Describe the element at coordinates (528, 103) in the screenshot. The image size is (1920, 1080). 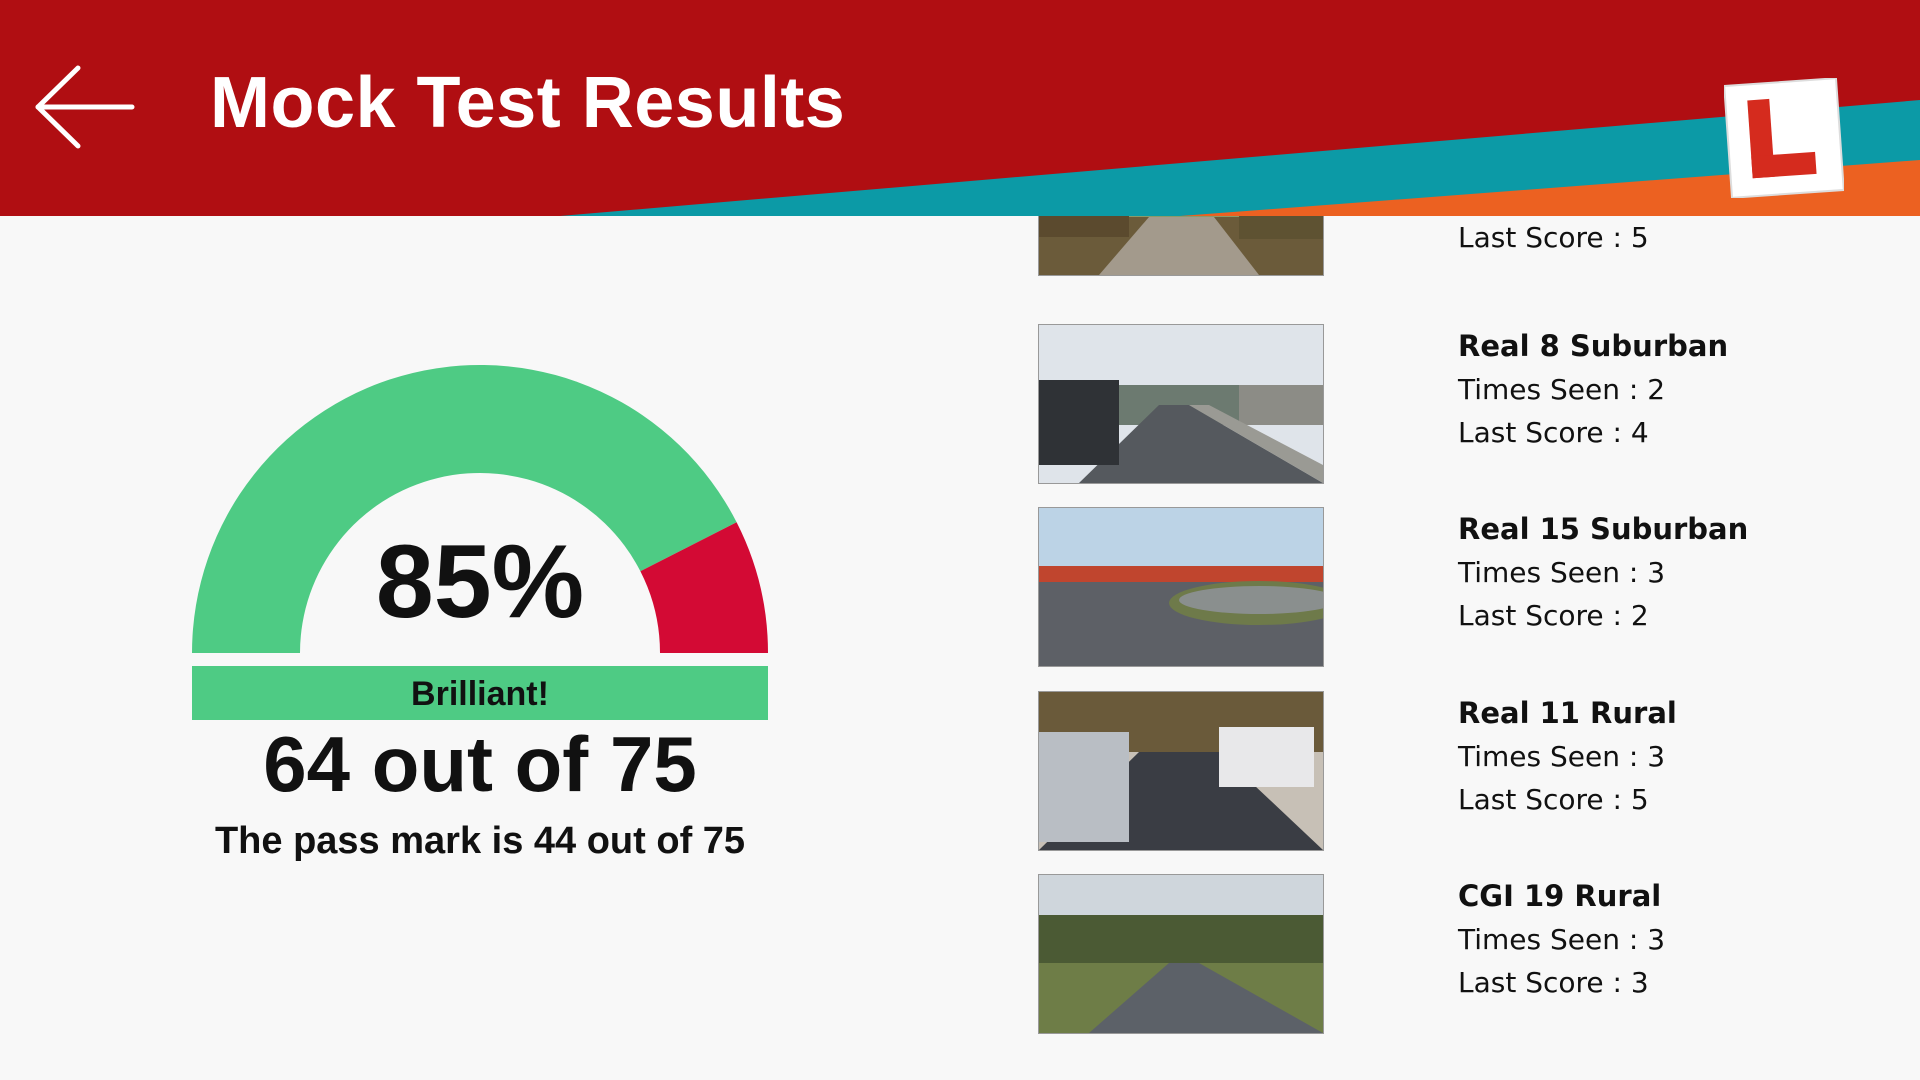
I see `page-title: Mock Test Results` at that location.